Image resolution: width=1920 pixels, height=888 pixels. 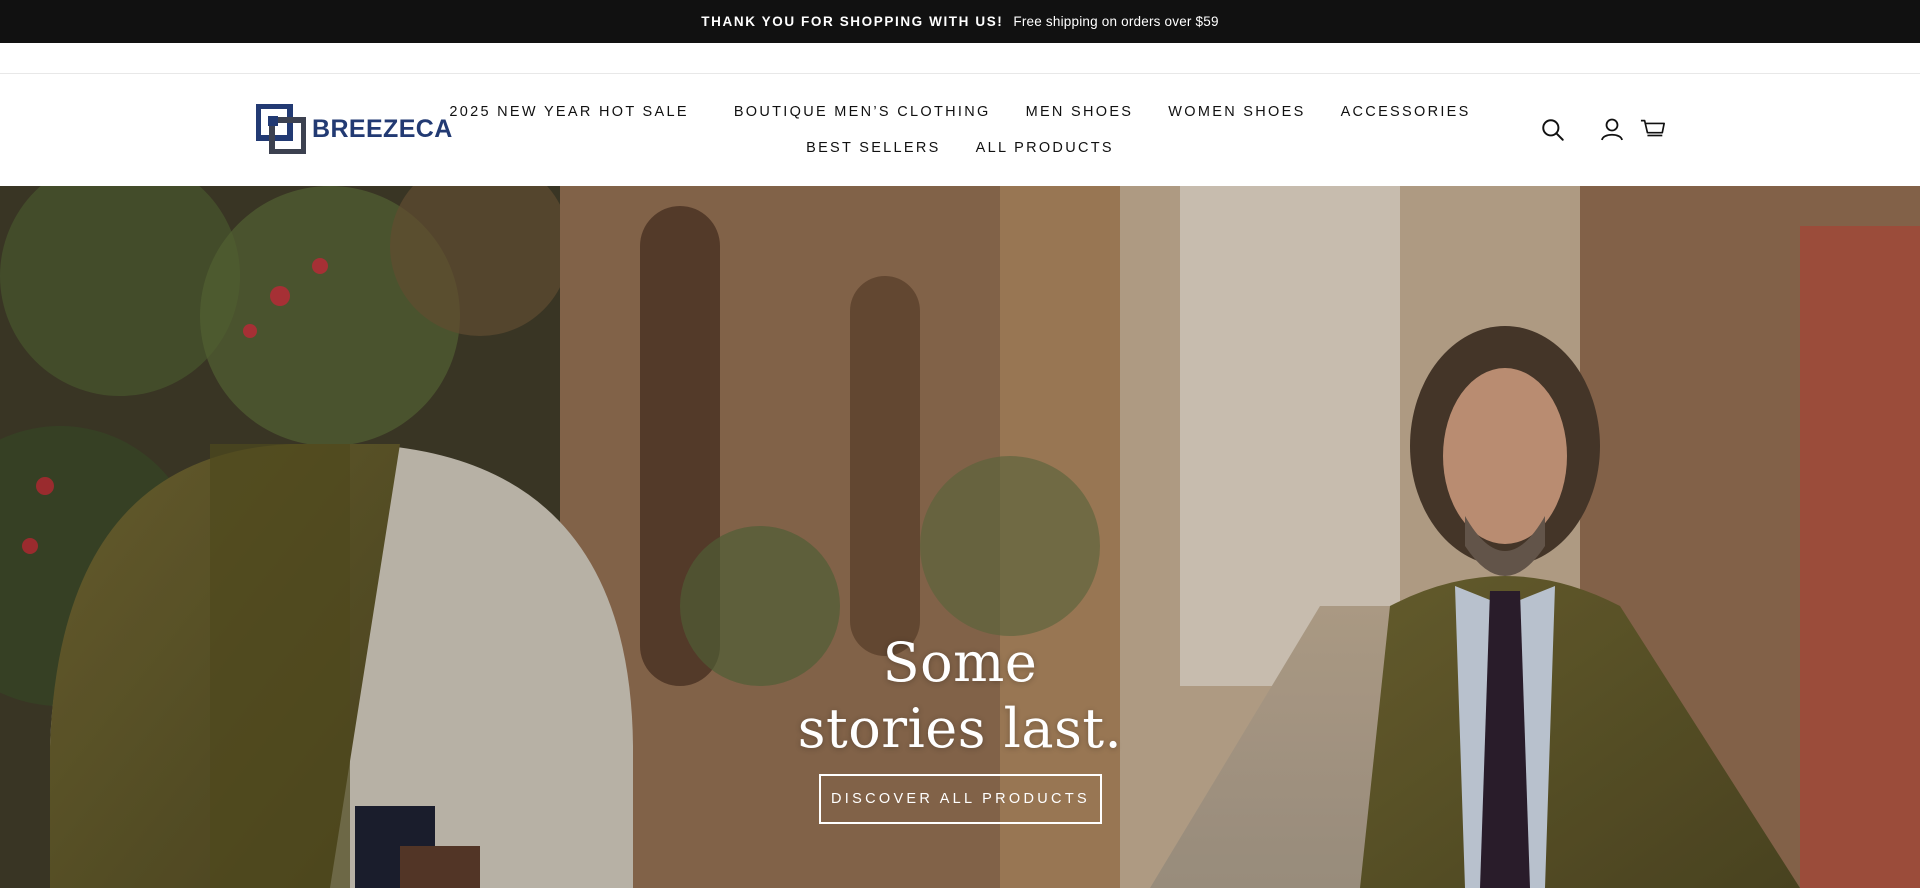 I want to click on search-icon, so click(x=1552, y=129).